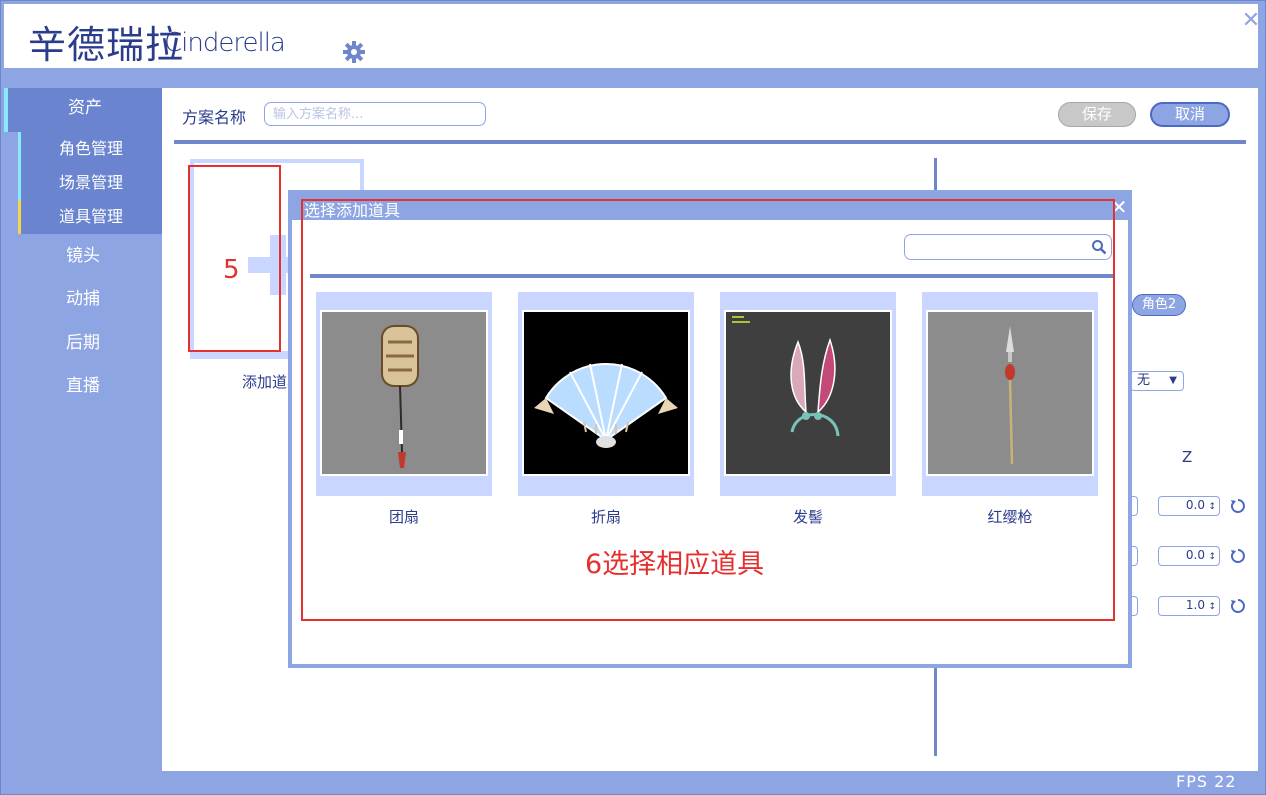 This screenshot has width=1266, height=795. I want to click on sidebar: 资产 角色管理 场景管理 道具管理 镜头 动捕 后期 直播, so click(83, 441).